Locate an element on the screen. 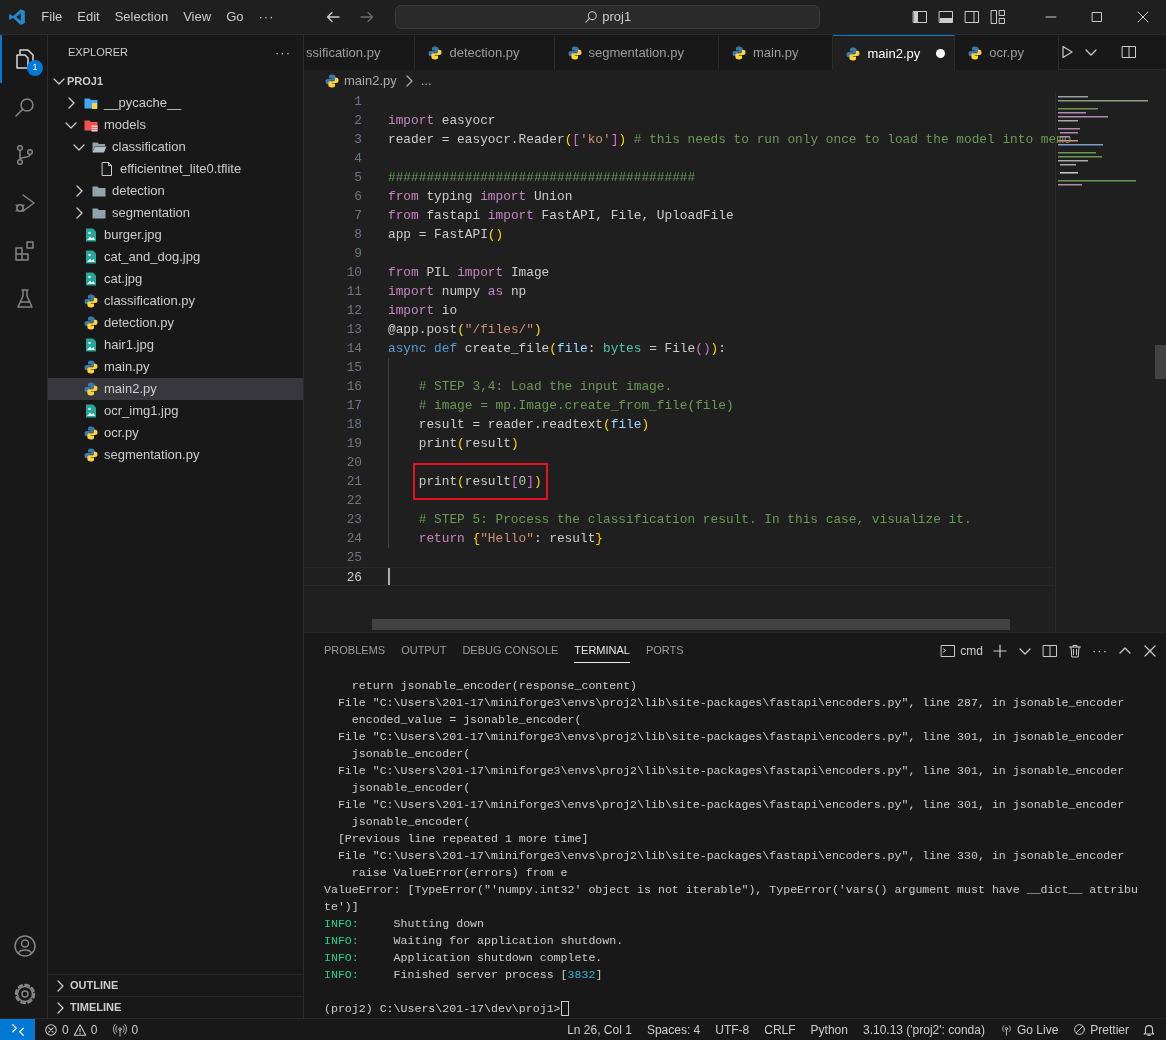  editor-tab: detection.py is located at coordinates (485, 52).